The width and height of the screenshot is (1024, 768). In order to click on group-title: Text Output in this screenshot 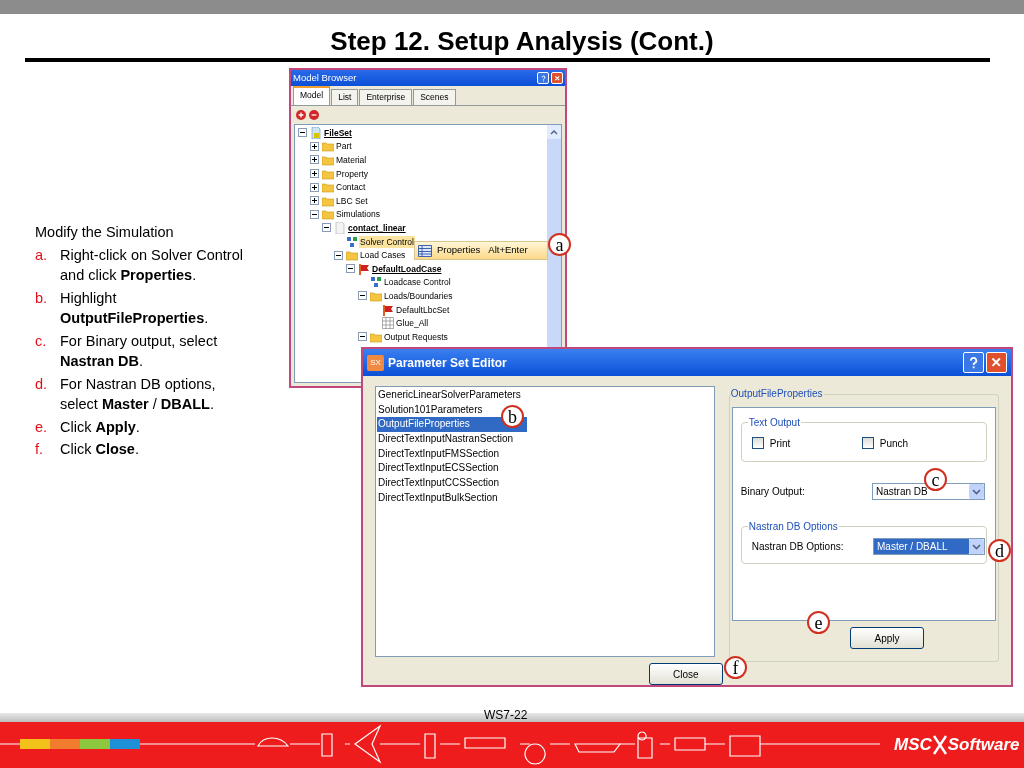, I will do `click(774, 422)`.